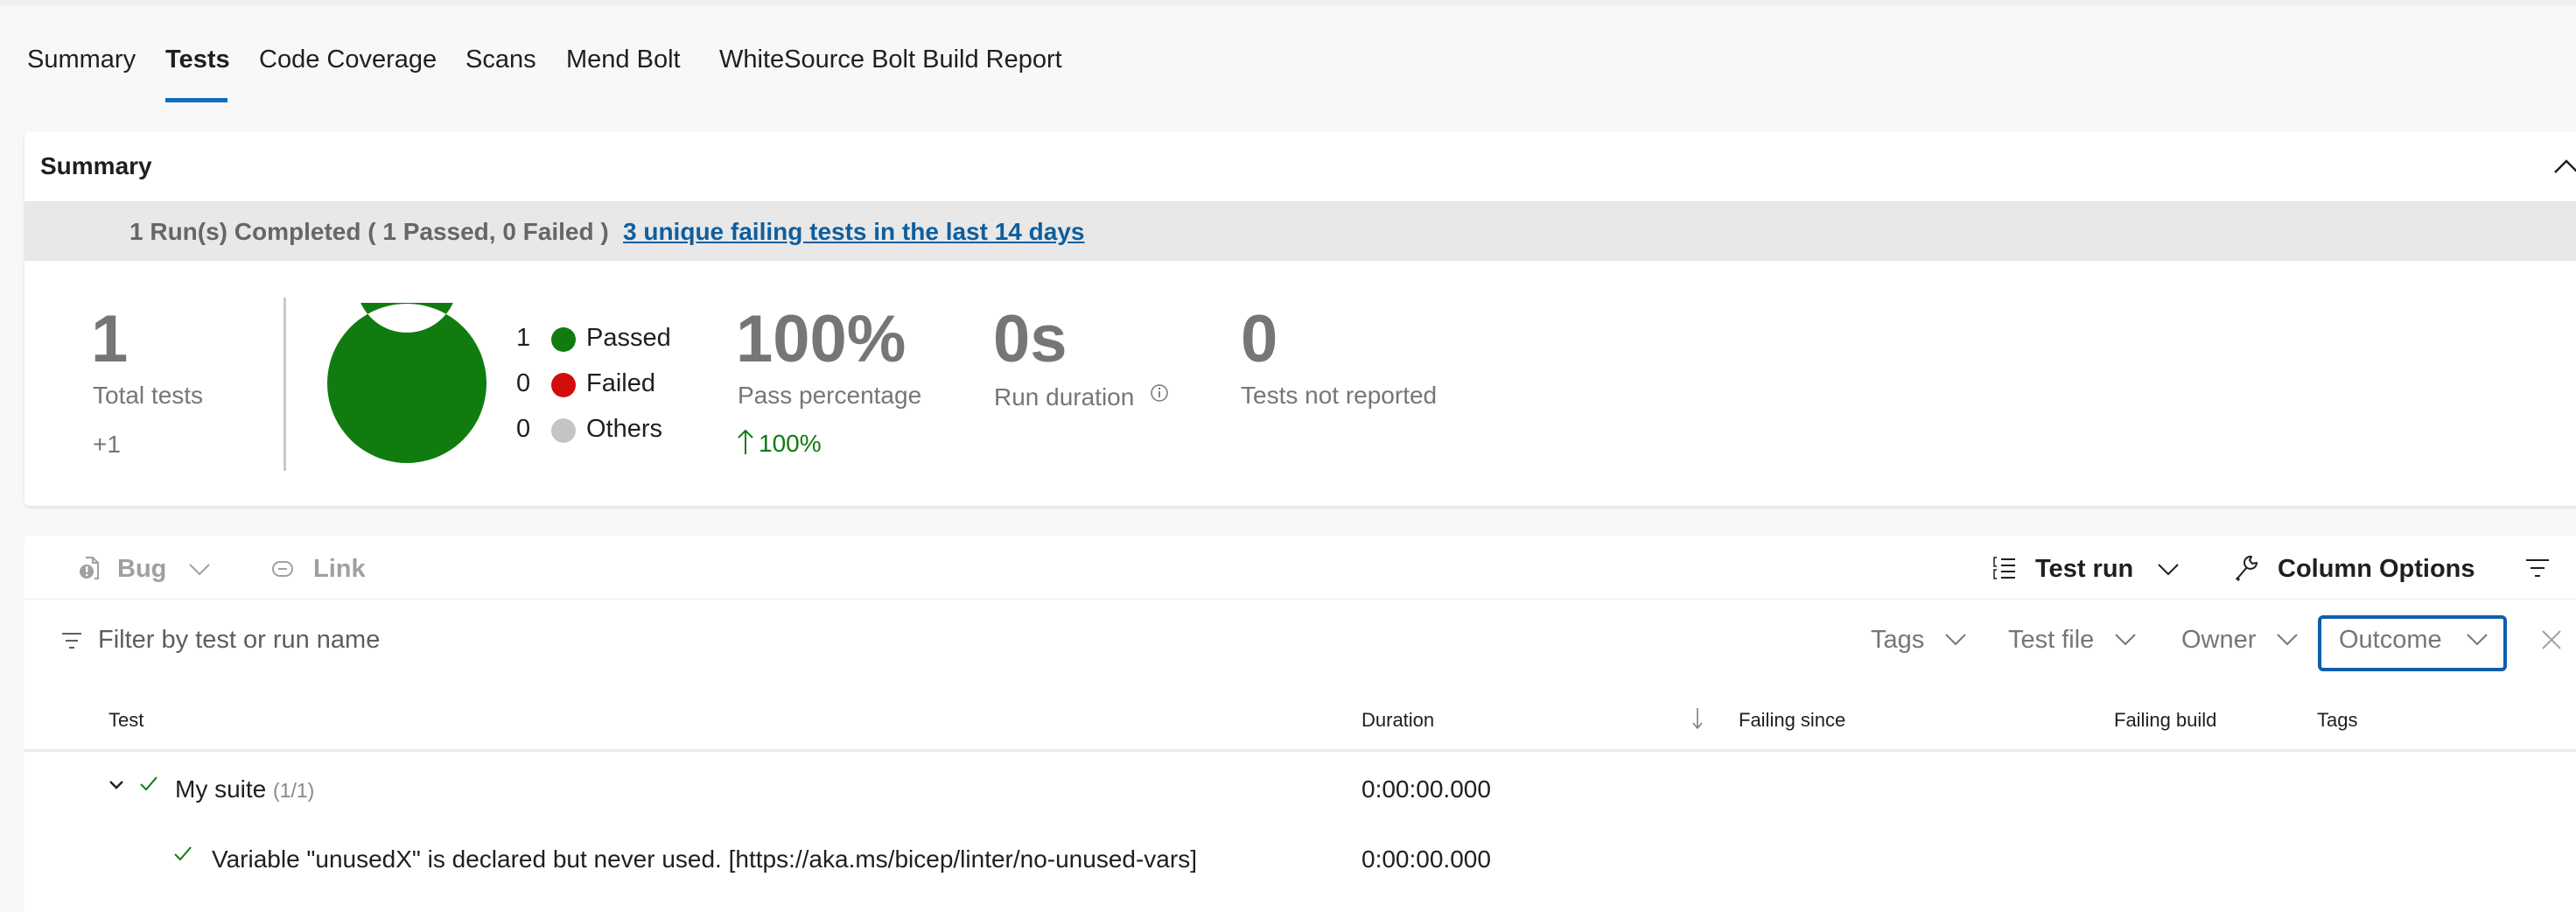 This screenshot has width=2576, height=912. Describe the element at coordinates (81, 60) in the screenshot. I see `tab-summary: Summary` at that location.